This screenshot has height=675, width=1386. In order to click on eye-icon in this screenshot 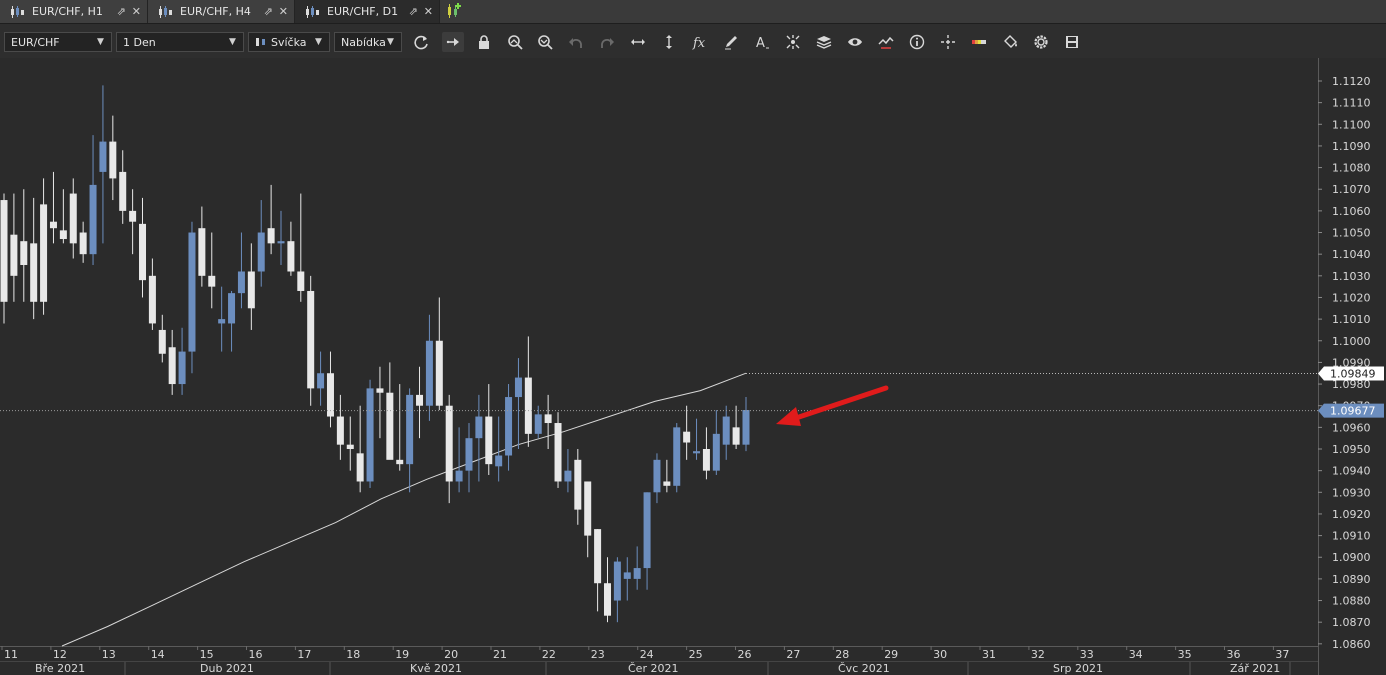, I will do `click(855, 42)`.